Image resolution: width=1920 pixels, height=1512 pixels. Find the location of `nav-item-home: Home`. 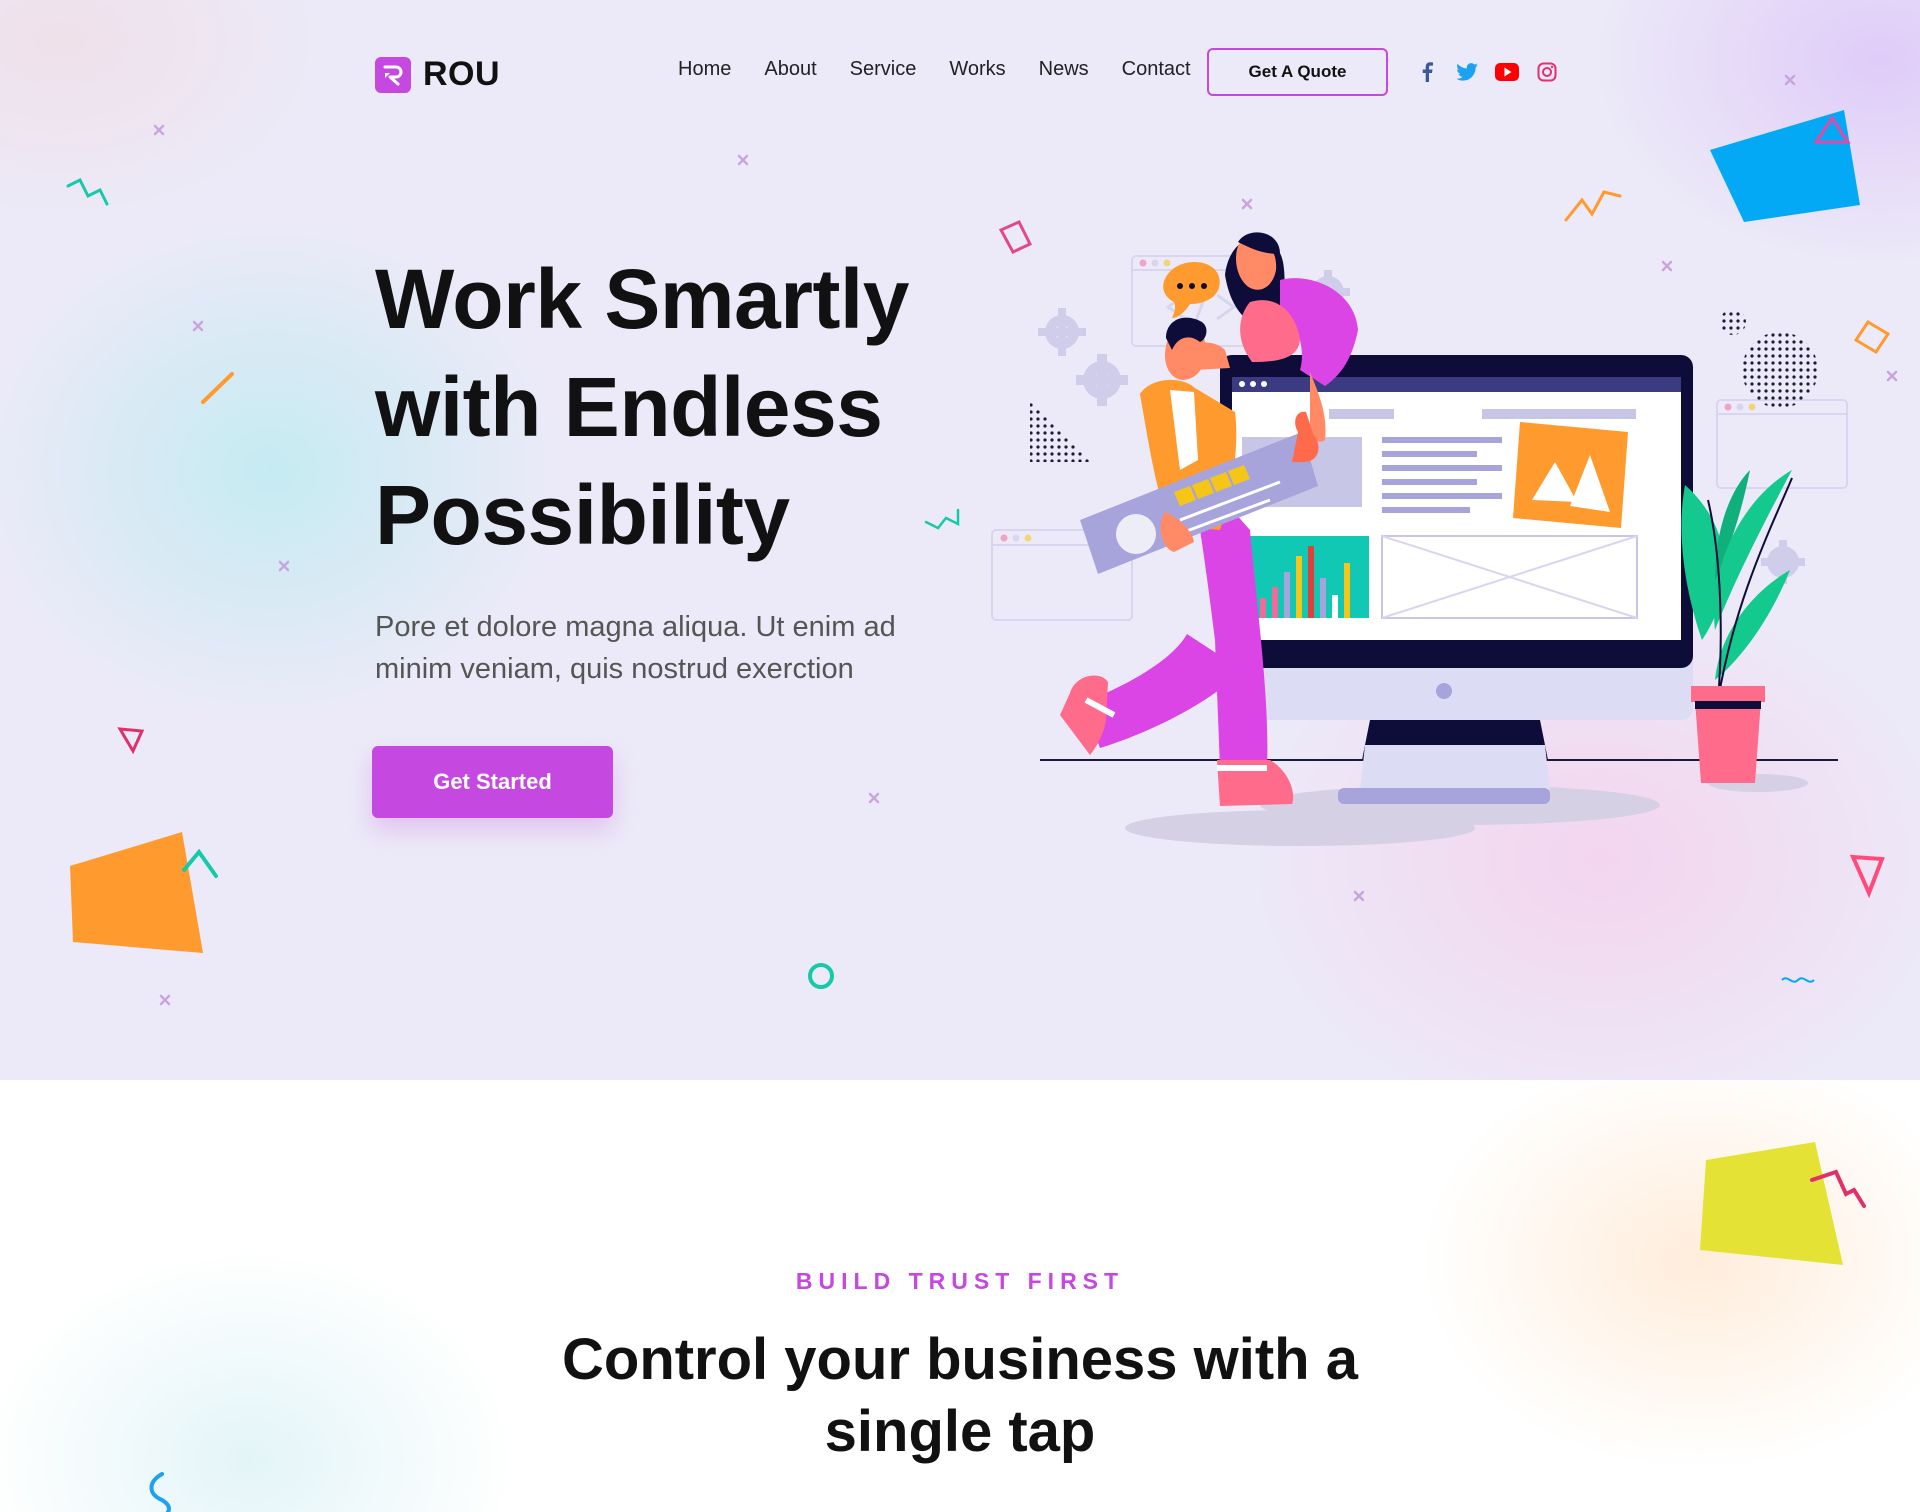

nav-item-home: Home is located at coordinates (704, 69).